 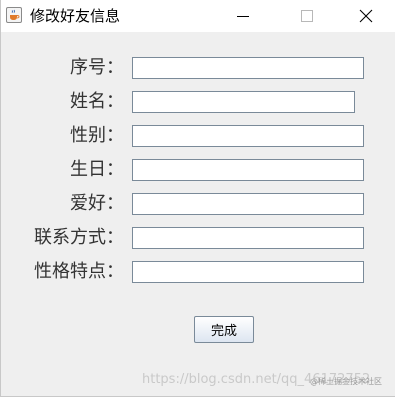 I want to click on hobby-field, so click(x=248, y=204).